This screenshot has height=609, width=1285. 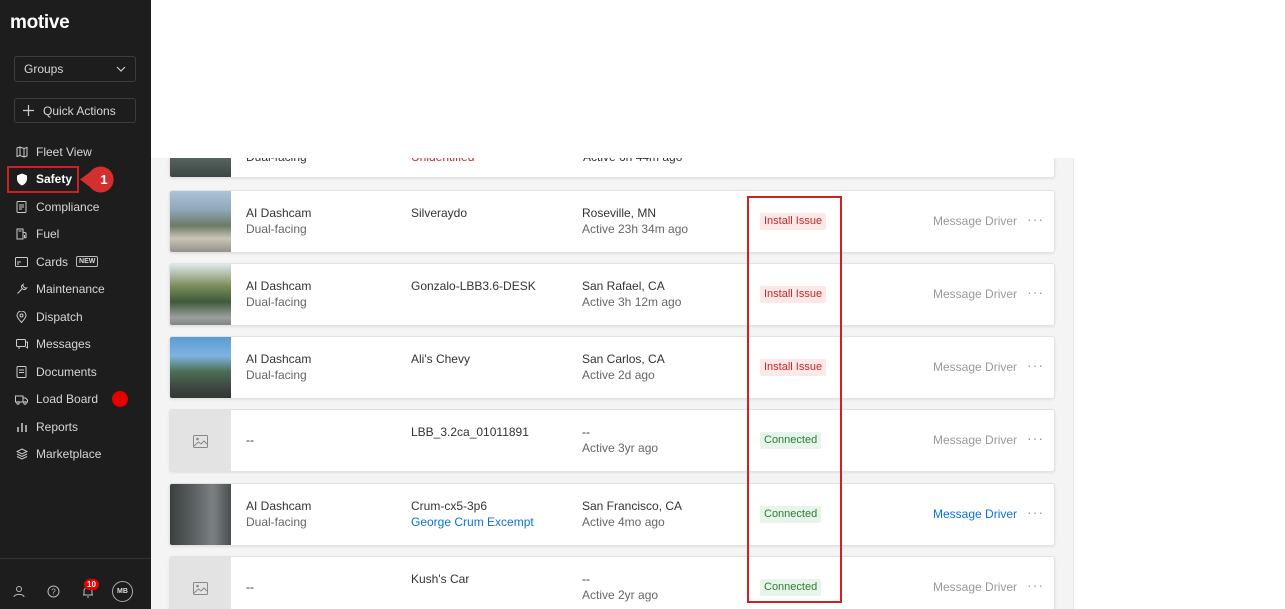 What do you see at coordinates (75, 207) in the screenshot?
I see `sidebar-item-compliance: Compliance` at bounding box center [75, 207].